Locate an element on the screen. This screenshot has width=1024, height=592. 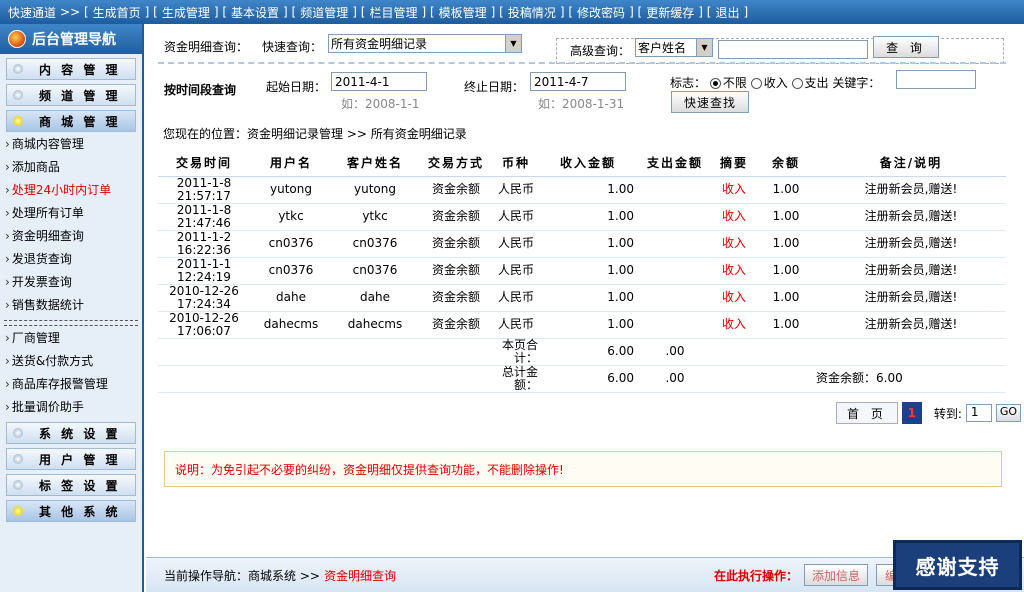
sidebar-item: › 开发票查询 is located at coordinates (71, 281).